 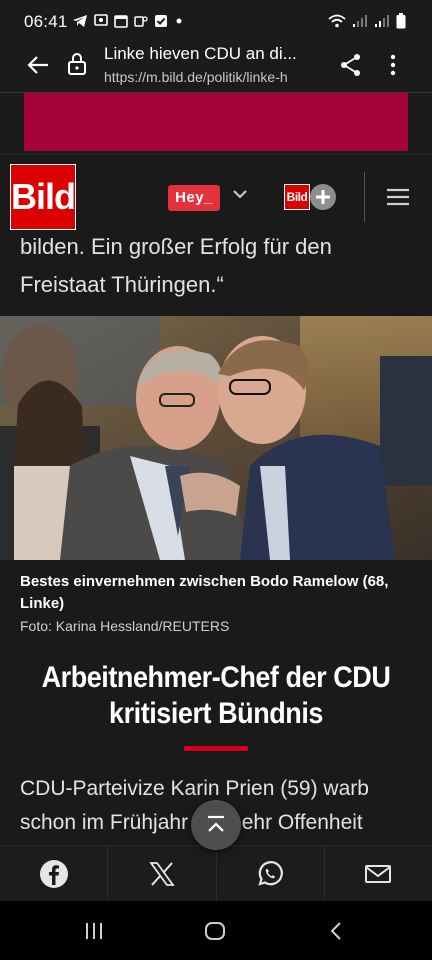 I want to click on recent-apps-icon, so click(x=94, y=931).